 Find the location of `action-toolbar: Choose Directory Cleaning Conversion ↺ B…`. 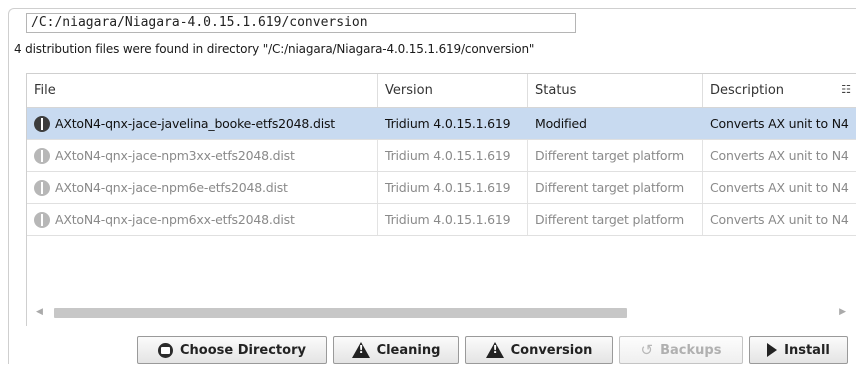

action-toolbar: Choose Directory Cleaning Conversion ↺ B… is located at coordinates (428, 350).